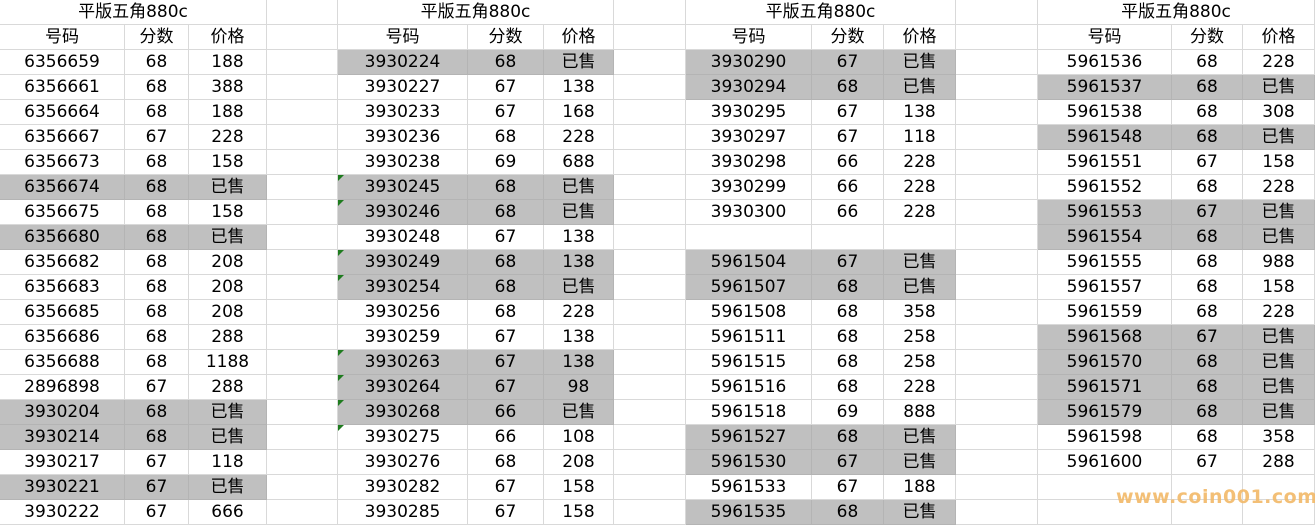  What do you see at coordinates (62, 187) in the screenshot?
I see `table-cell-number: 6356674` at bounding box center [62, 187].